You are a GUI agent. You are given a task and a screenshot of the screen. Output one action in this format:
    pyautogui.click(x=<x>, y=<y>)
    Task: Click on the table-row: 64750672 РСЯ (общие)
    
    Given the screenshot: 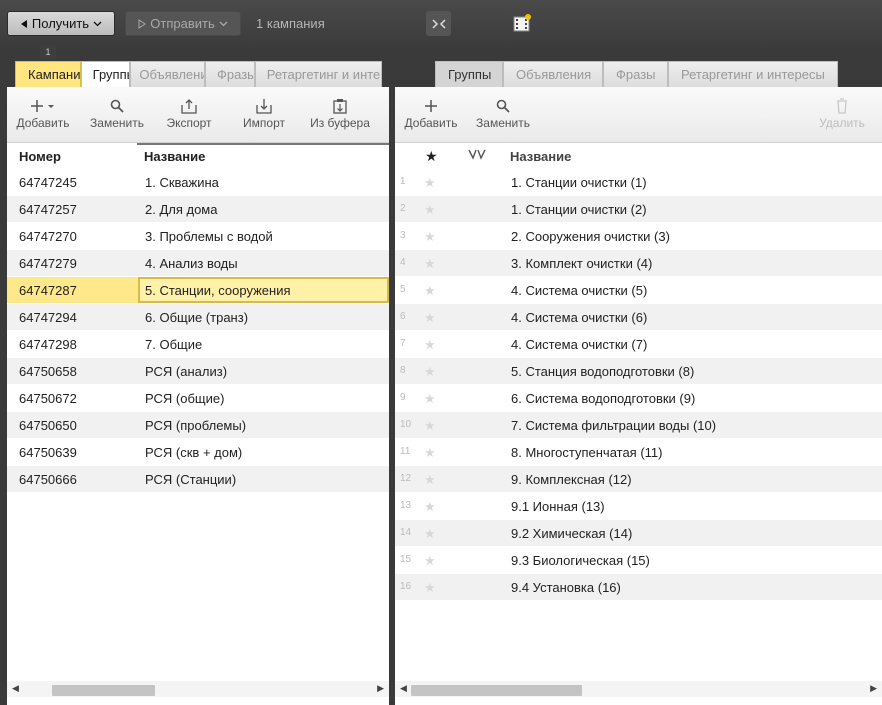 What is the action you would take?
    pyautogui.click(x=198, y=398)
    